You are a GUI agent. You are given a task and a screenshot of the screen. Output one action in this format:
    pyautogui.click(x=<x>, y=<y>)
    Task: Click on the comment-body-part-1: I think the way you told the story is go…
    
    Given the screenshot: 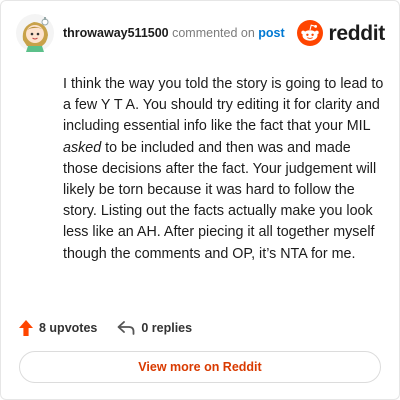 What is the action you would take?
    pyautogui.click(x=223, y=105)
    